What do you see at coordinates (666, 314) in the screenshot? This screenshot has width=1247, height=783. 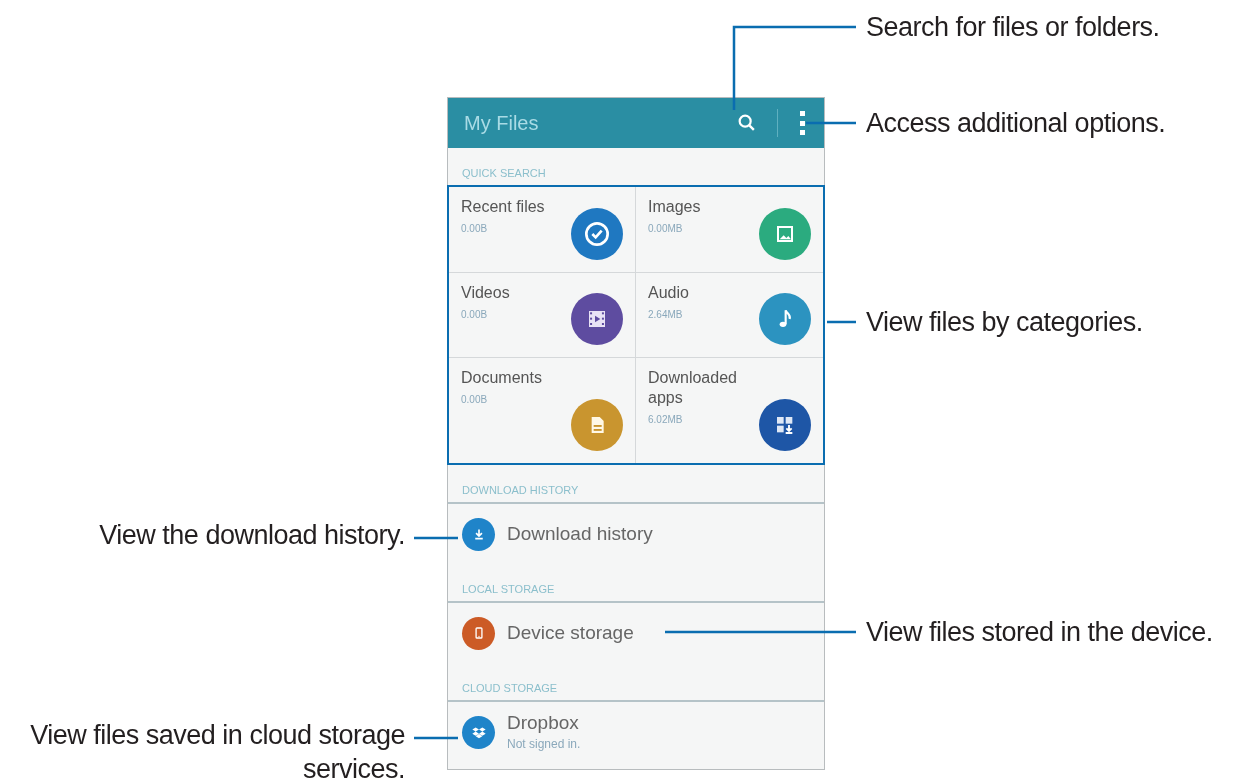 I see `category-size: 2.64MB` at bounding box center [666, 314].